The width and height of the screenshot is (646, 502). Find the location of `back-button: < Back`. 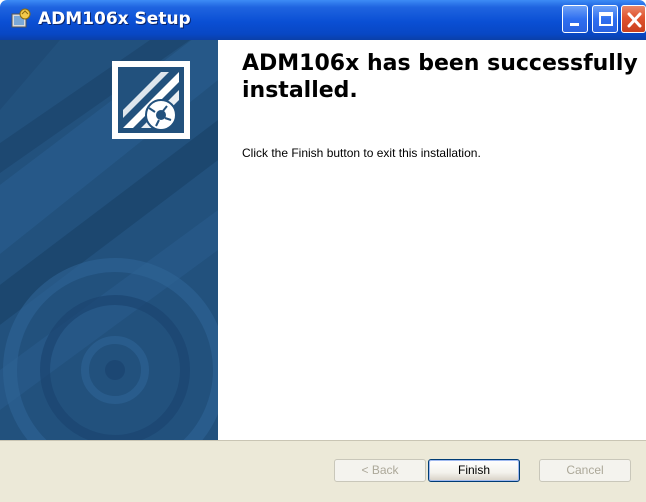

back-button: < Back is located at coordinates (380, 470).